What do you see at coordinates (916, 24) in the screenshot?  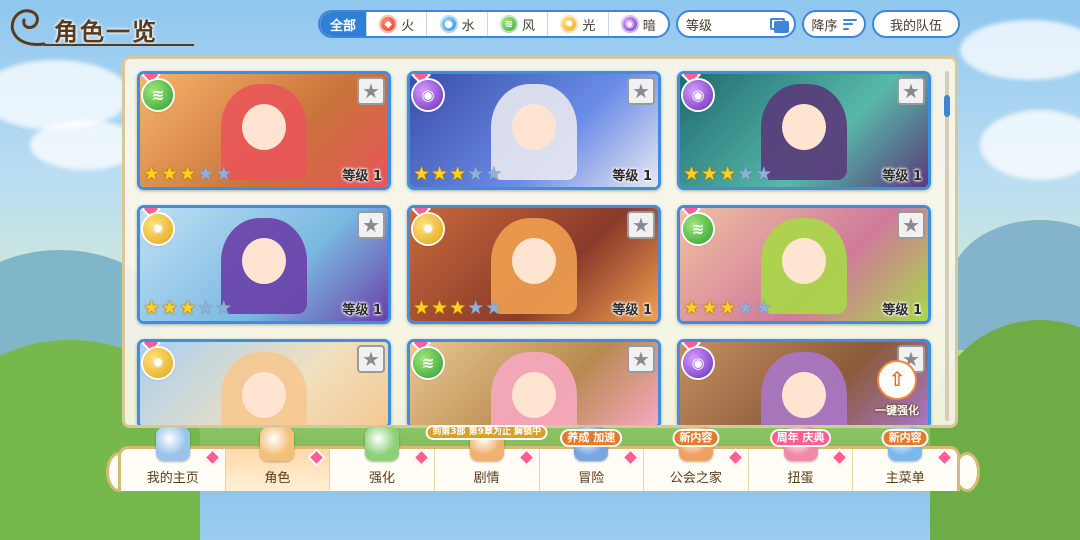 I see `my-team-button: 我的队伍` at bounding box center [916, 24].